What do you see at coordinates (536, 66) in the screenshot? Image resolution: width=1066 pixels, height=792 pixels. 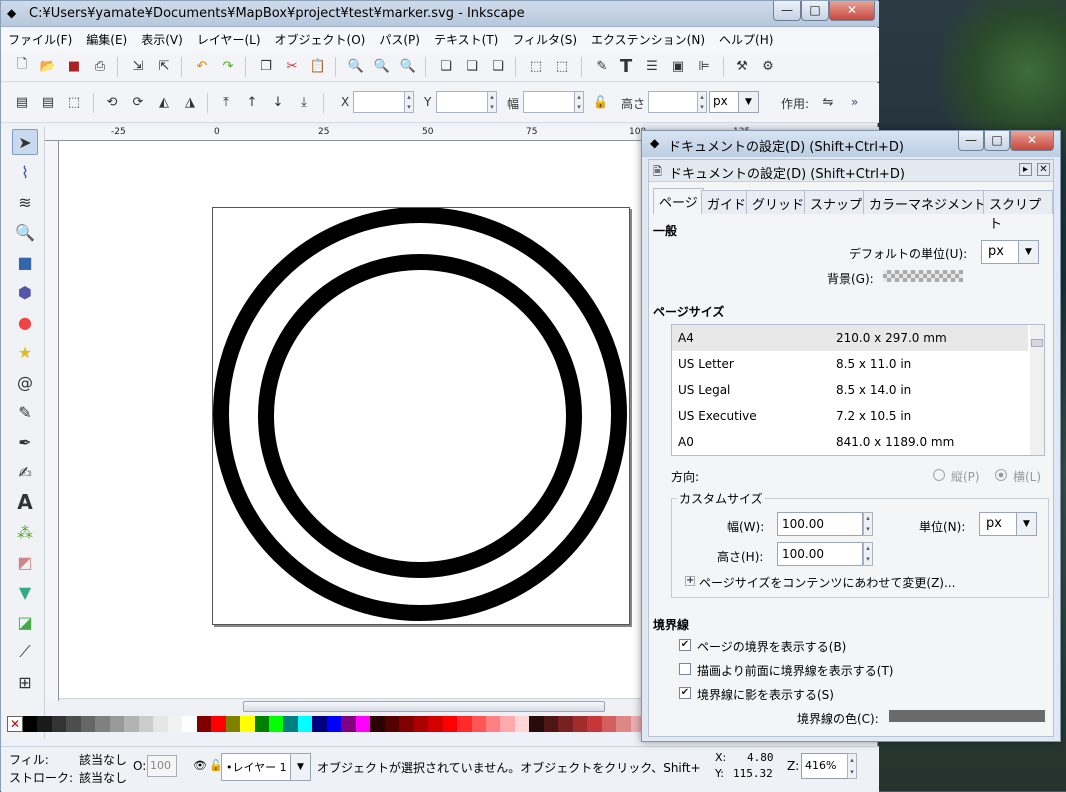 I see `group-icon: ⬚` at bounding box center [536, 66].